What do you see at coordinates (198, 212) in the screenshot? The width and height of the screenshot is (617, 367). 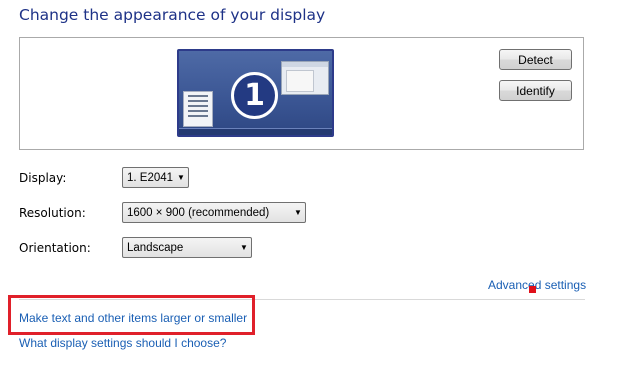 I see `resolution-select-value: 1600 × 900 (recommended)` at bounding box center [198, 212].